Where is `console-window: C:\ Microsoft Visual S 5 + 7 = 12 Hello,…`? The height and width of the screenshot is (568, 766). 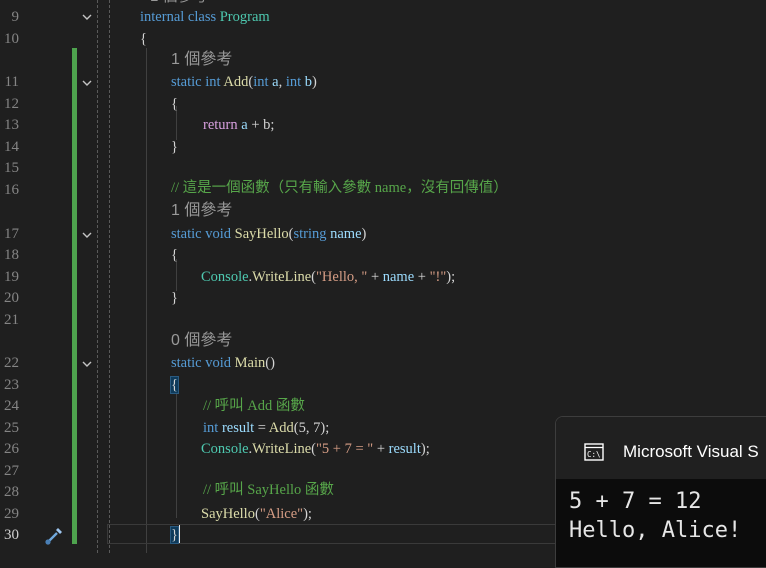
console-window: C:\ Microsoft Visual S 5 + 7 = 12 Hello,… is located at coordinates (660, 492).